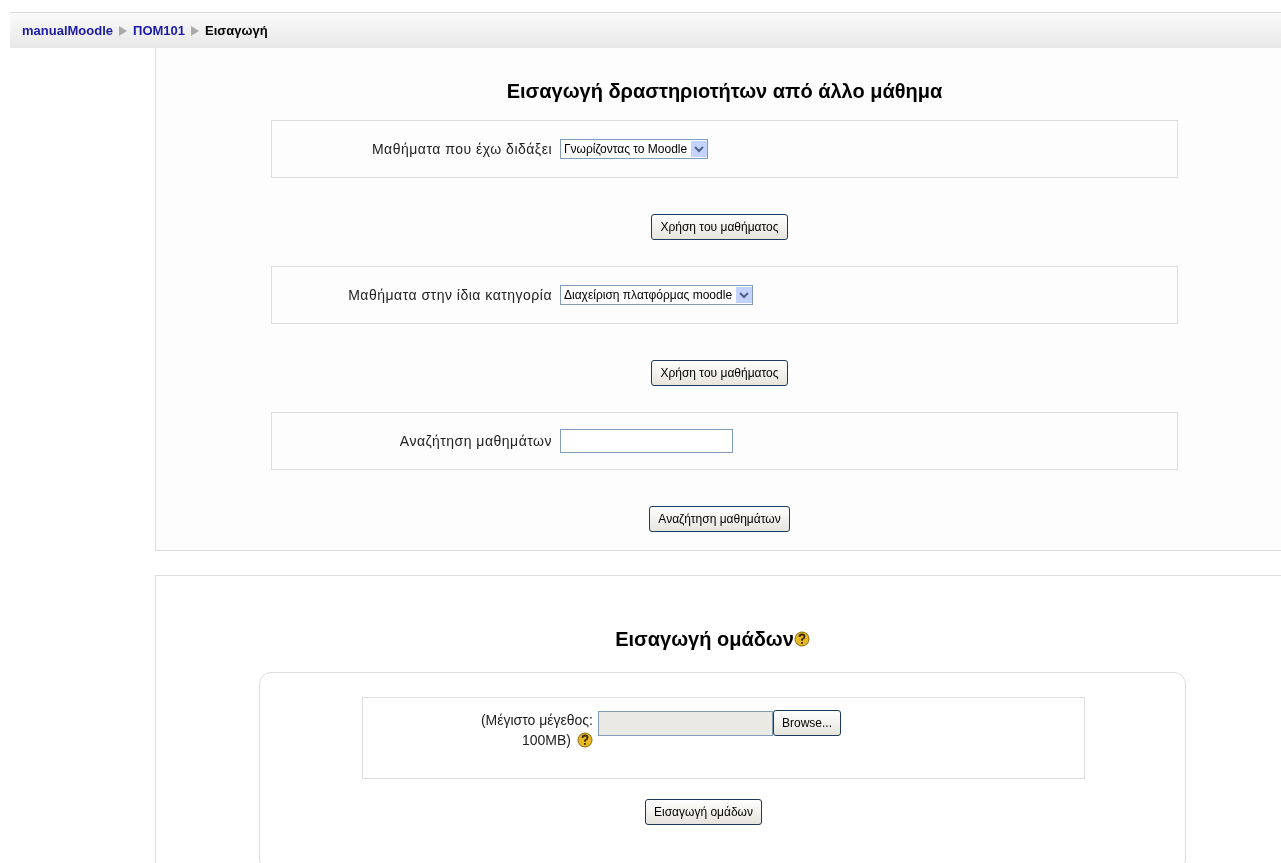  What do you see at coordinates (724, 91) in the screenshot?
I see `section-title: Εισαγωγή δραστηριοτήτων από άλλο μάθημα` at bounding box center [724, 91].